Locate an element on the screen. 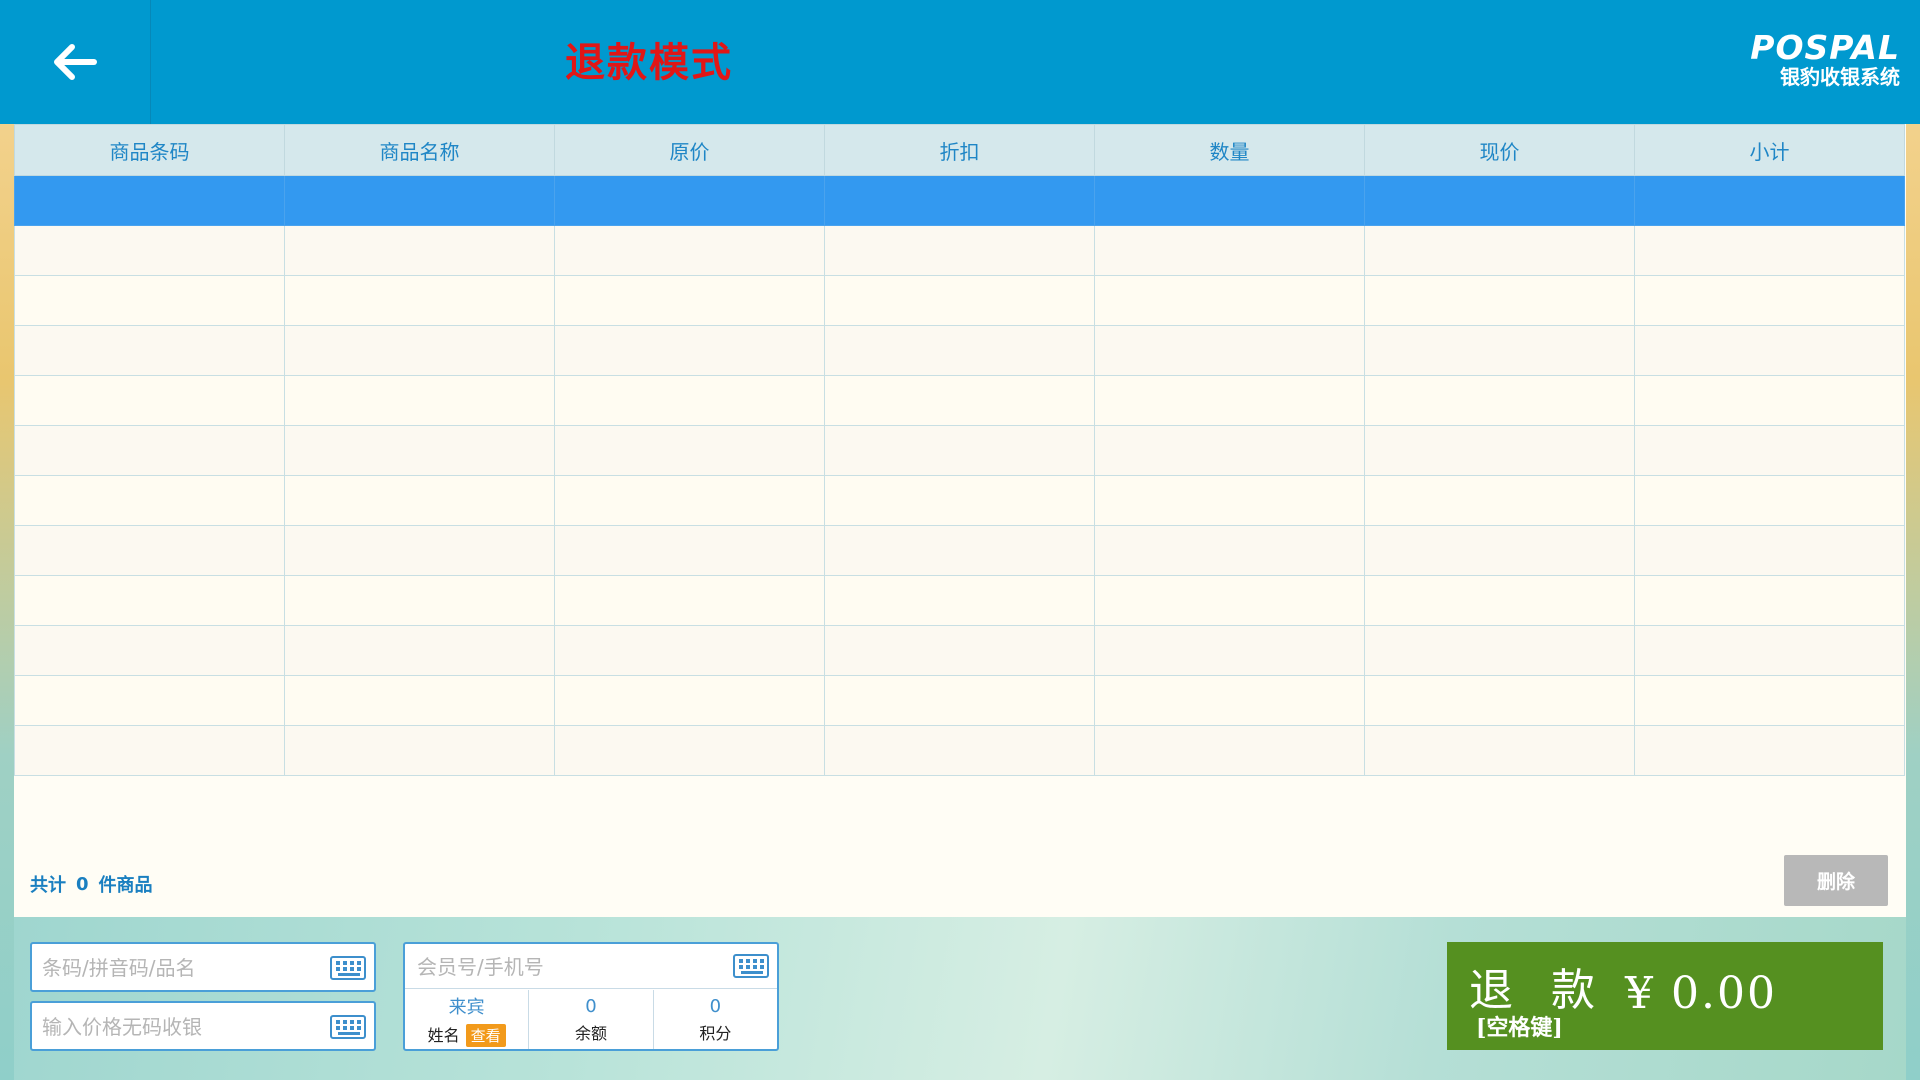  member-name-stat: 来宾 姓名 查看 is located at coordinates (466, 1019).